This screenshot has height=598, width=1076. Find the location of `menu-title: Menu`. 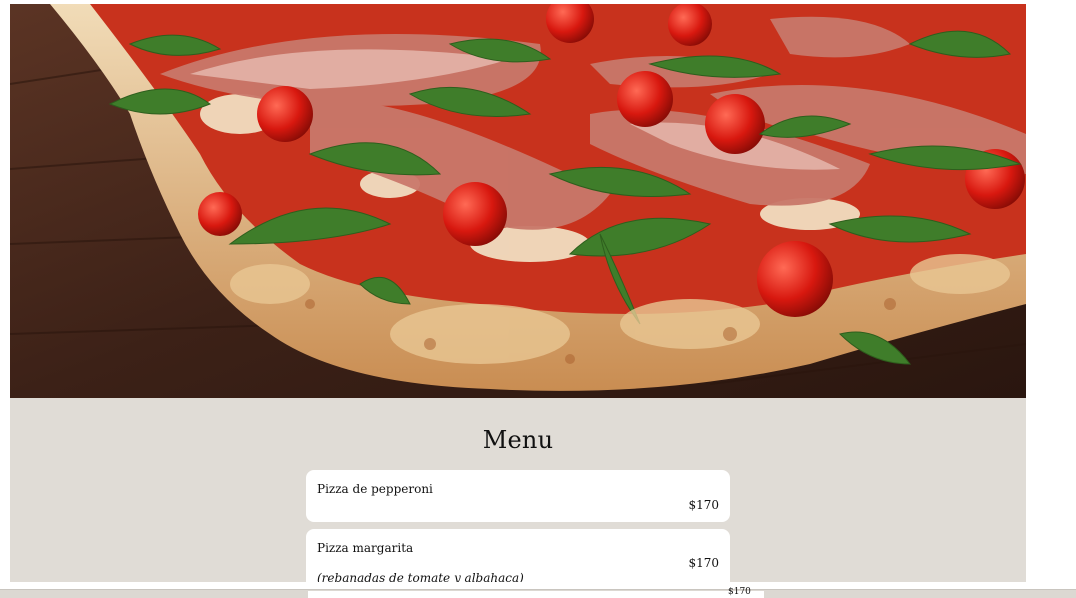

menu-title: Menu is located at coordinates (518, 440).